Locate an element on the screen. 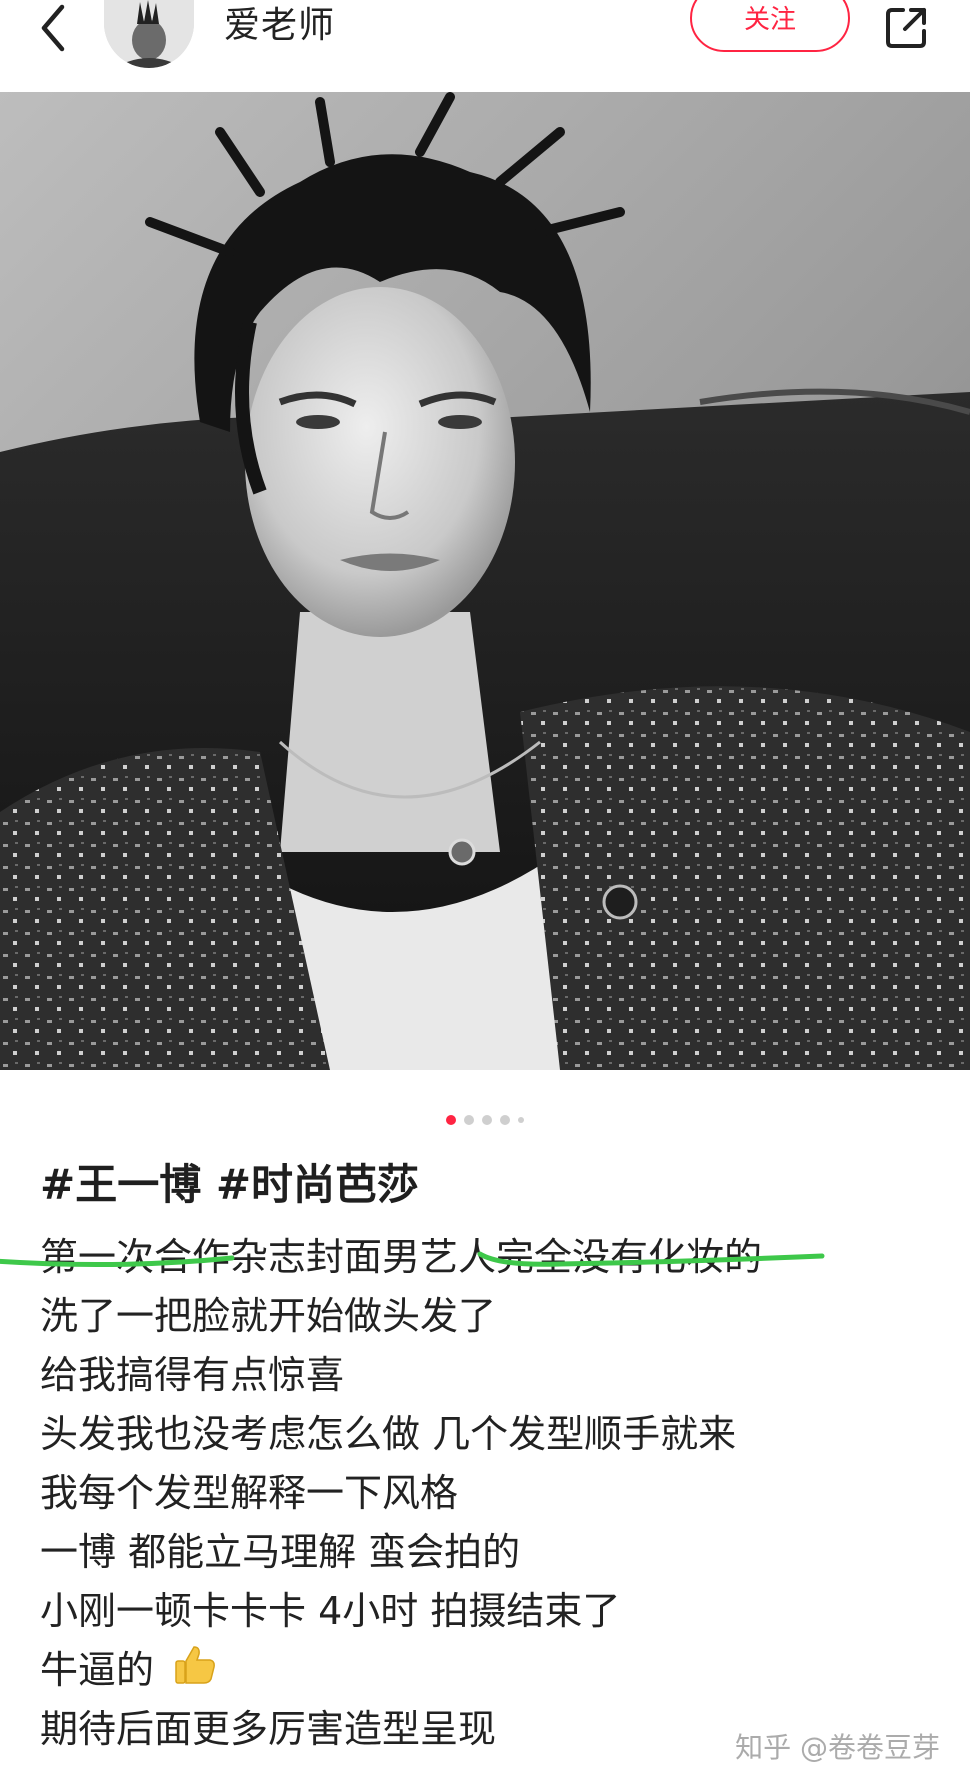 This screenshot has width=970, height=1788. post-line-text: 牛逼的 is located at coordinates (97, 1670).